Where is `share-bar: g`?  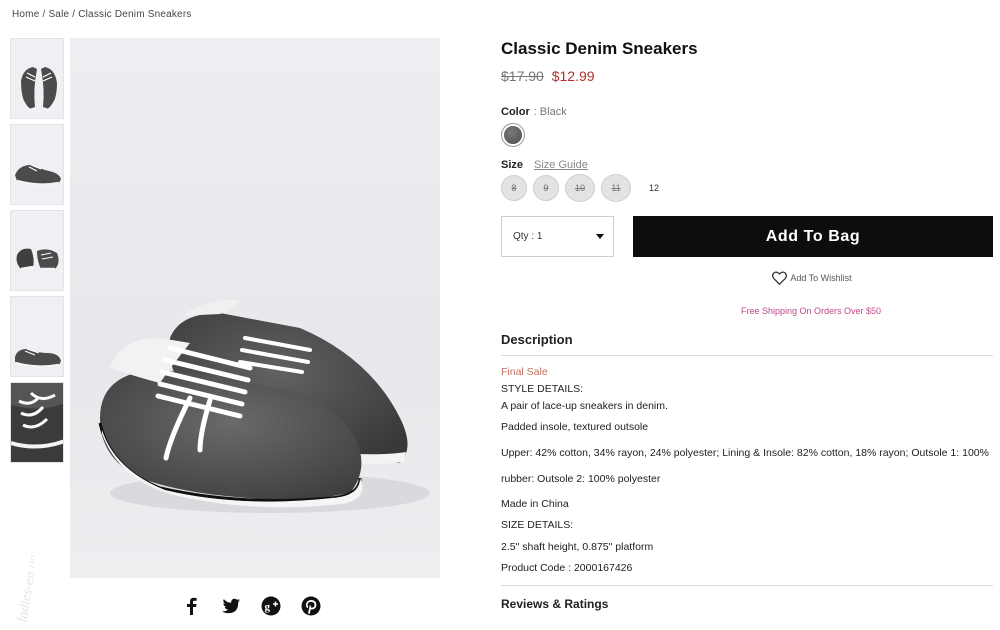
share-bar: g is located at coordinates (251, 606).